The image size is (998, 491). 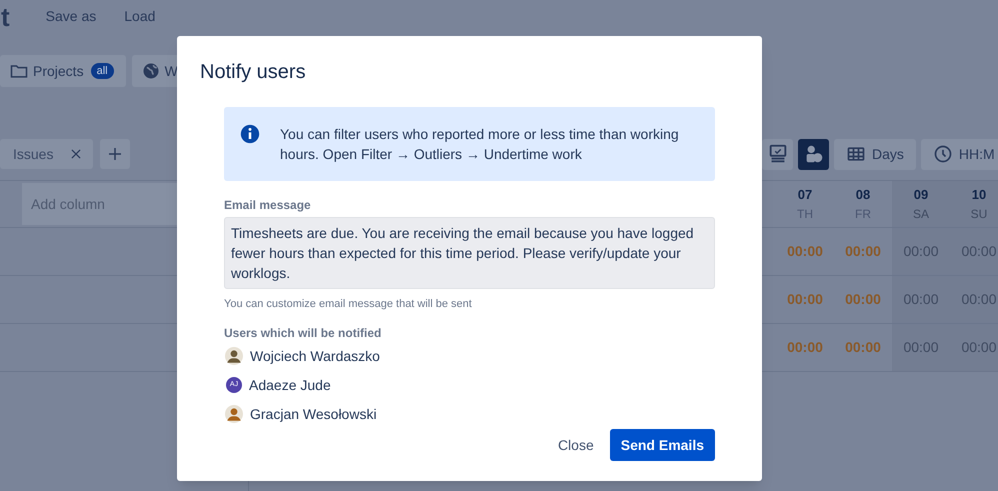 I want to click on period-button: Days, so click(x=875, y=154).